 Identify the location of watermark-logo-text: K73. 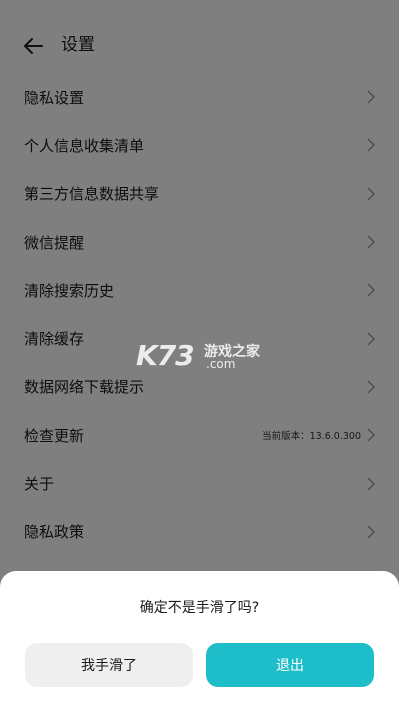
(165, 355).